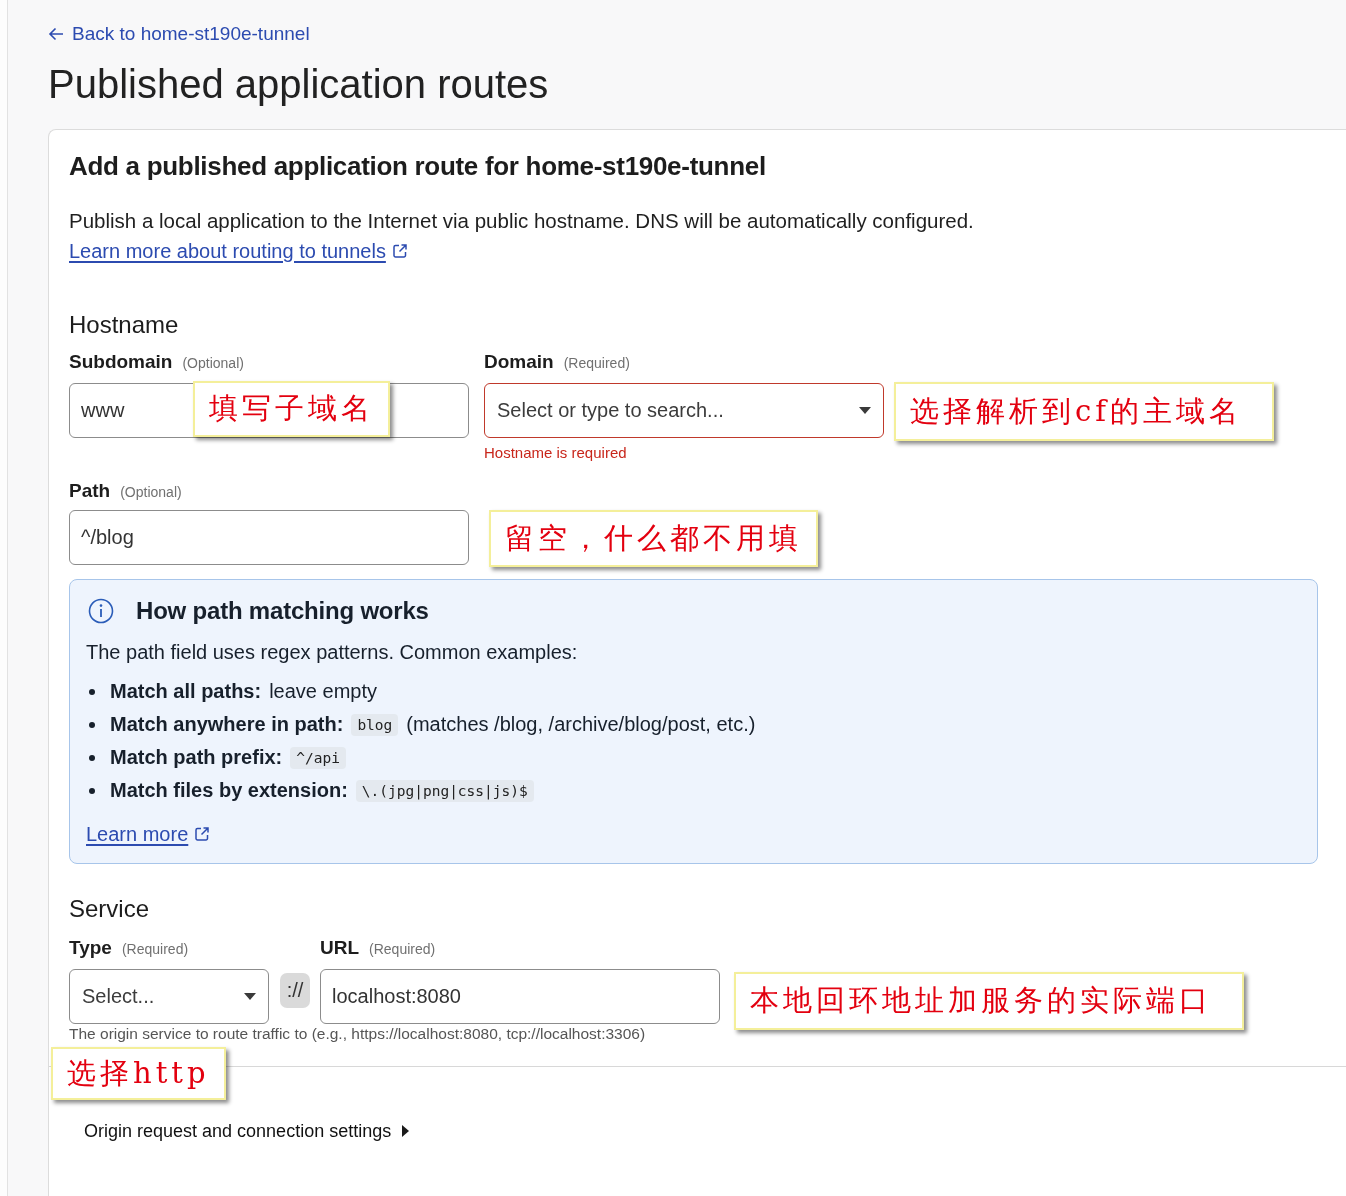  What do you see at coordinates (522, 221) in the screenshot?
I see `description-text: Publish a local application to the Internet via public hostname. DNS will be automatically configured.` at bounding box center [522, 221].